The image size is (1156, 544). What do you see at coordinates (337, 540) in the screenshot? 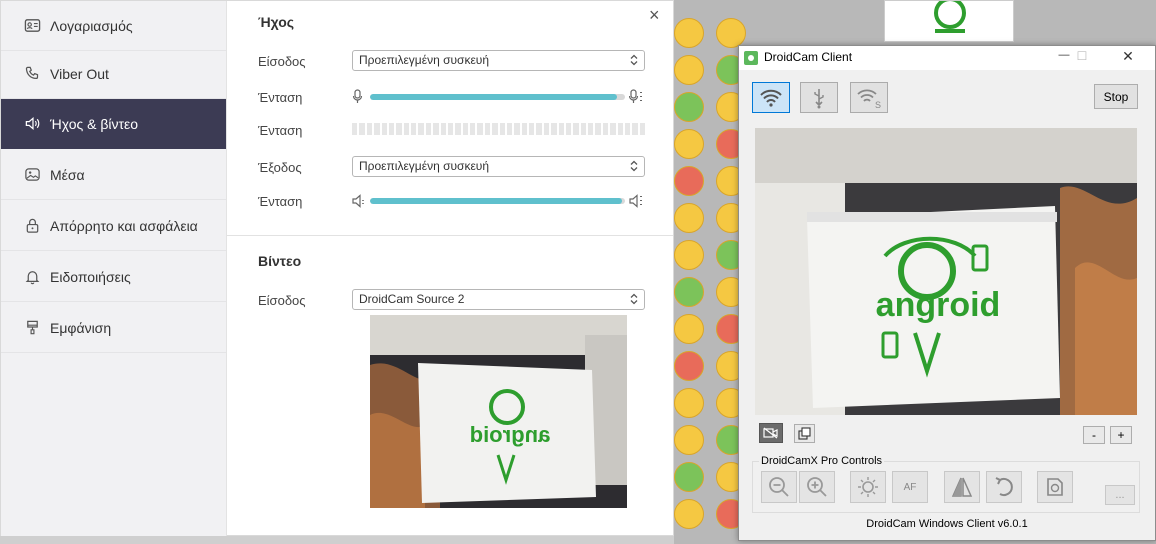
I see `taskbar-strip` at bounding box center [337, 540].